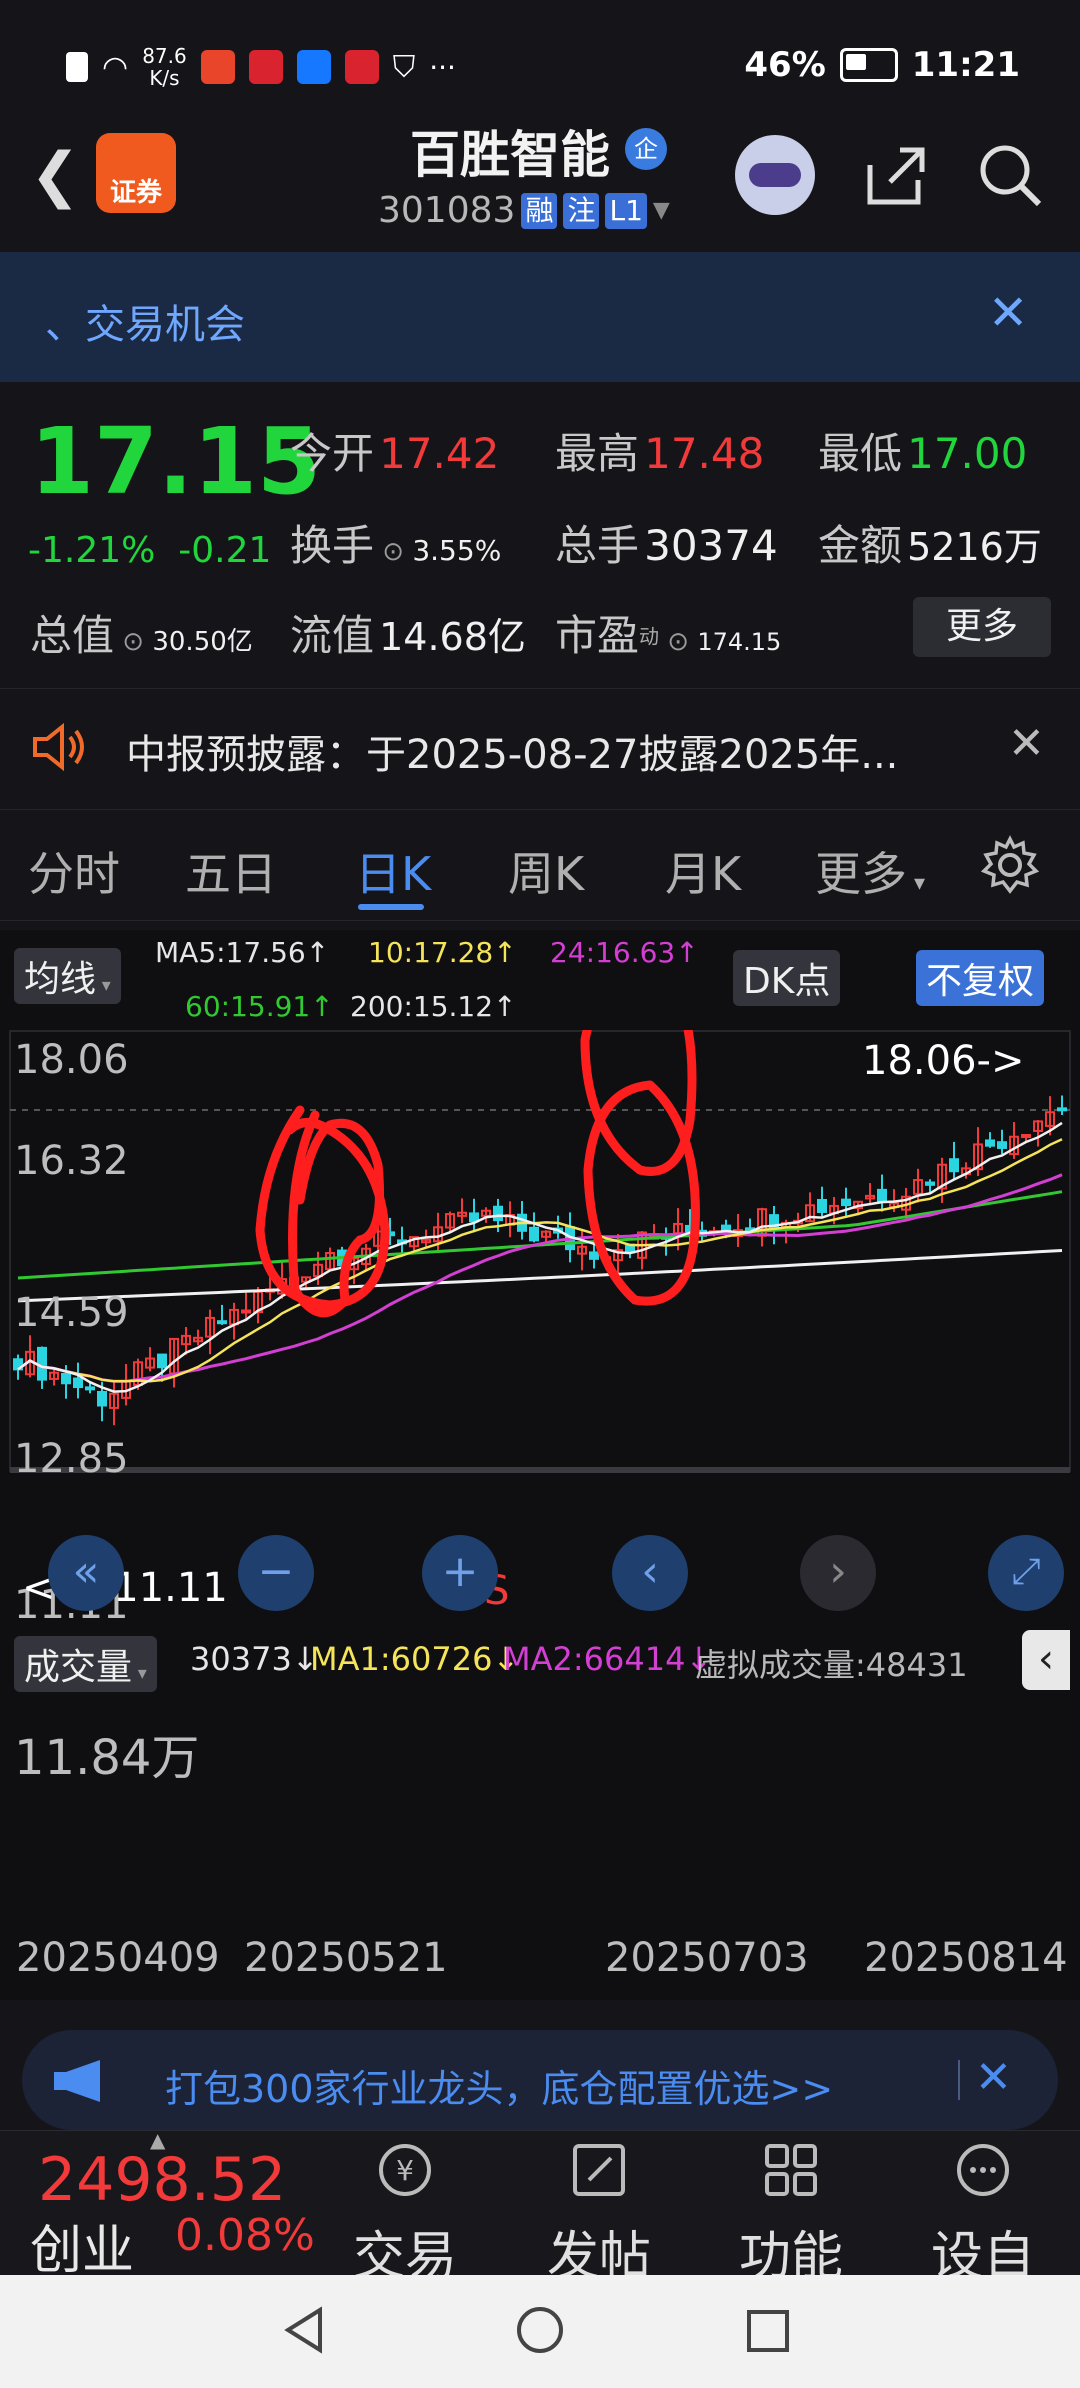 The height and width of the screenshot is (2388, 1080). I want to click on stock-name: 百胜智能, so click(510, 155).